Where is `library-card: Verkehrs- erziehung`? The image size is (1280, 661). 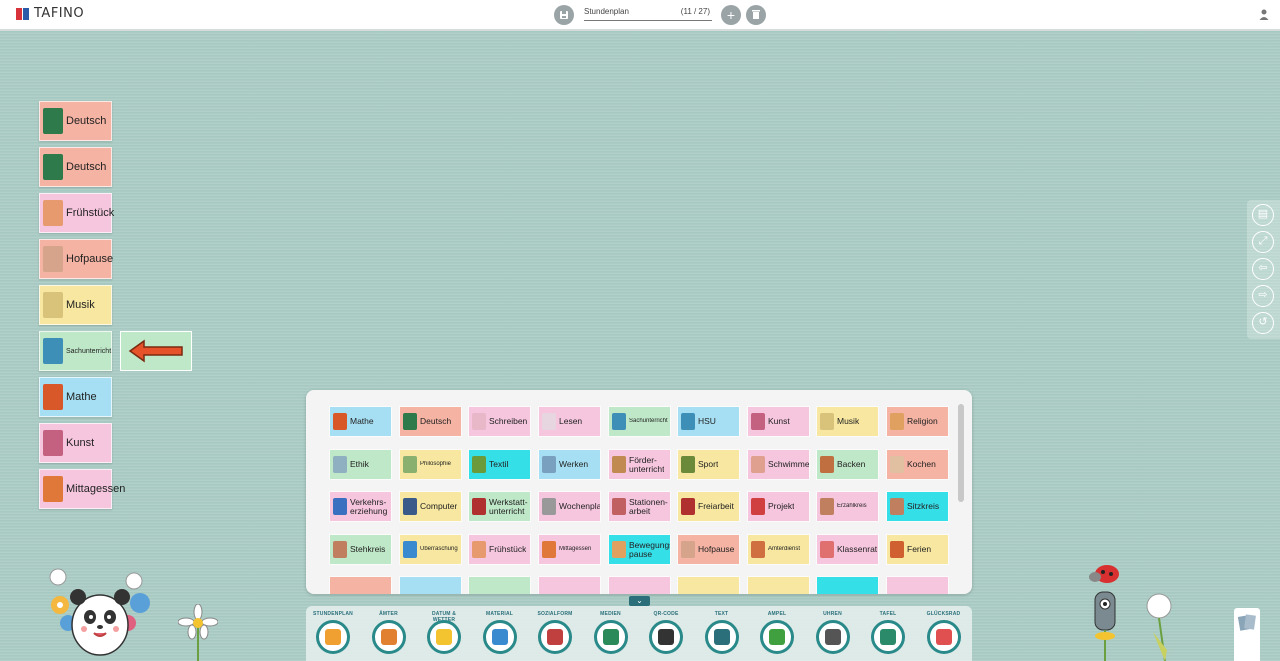 library-card: Verkehrs- erziehung is located at coordinates (360, 506).